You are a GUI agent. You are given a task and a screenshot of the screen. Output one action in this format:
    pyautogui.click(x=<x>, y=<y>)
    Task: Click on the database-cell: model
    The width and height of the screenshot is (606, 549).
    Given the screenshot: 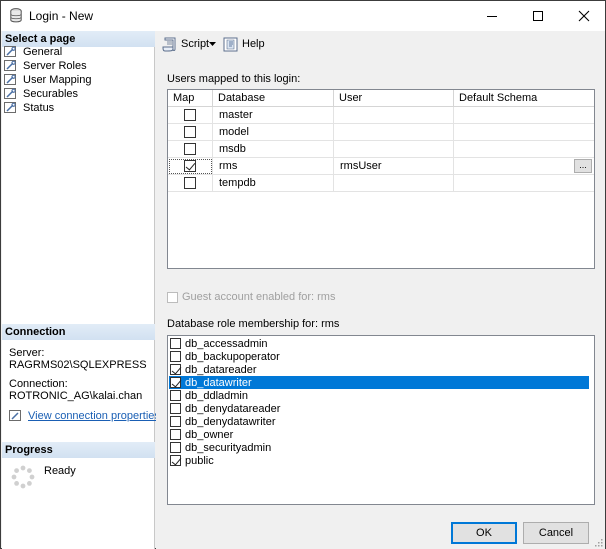 What is the action you would take?
    pyautogui.click(x=273, y=132)
    